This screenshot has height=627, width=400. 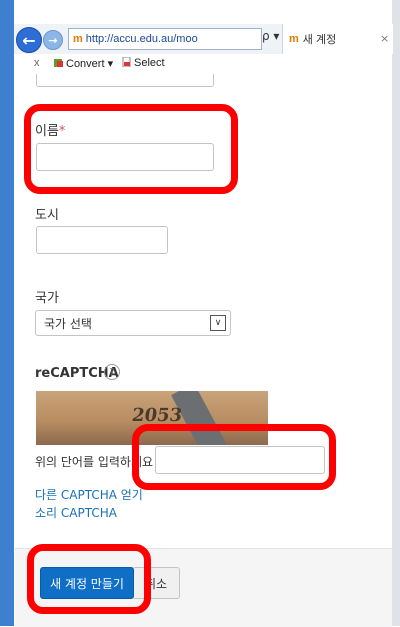 I want to click on window-frame-right, so click(x=396, y=313).